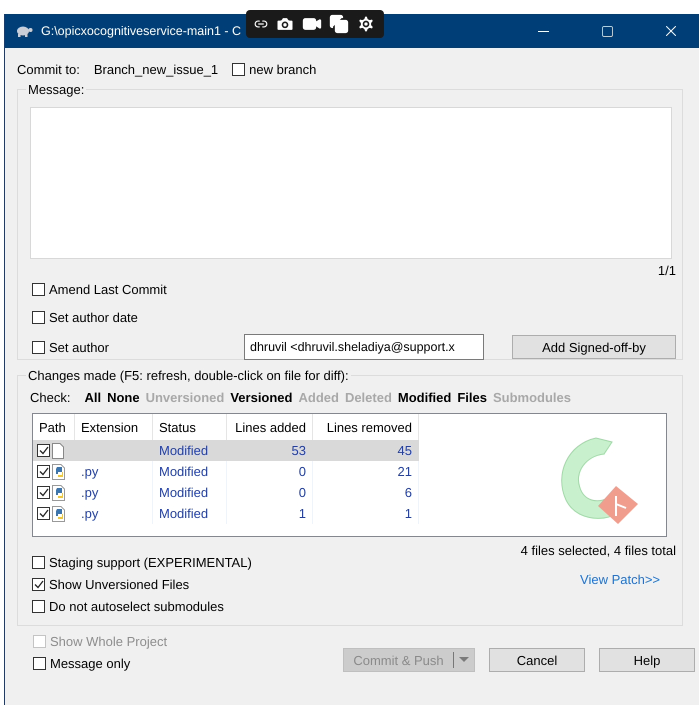 This screenshot has width=700, height=715. Describe the element at coordinates (56, 89) in the screenshot. I see `group-title: Message:` at that location.